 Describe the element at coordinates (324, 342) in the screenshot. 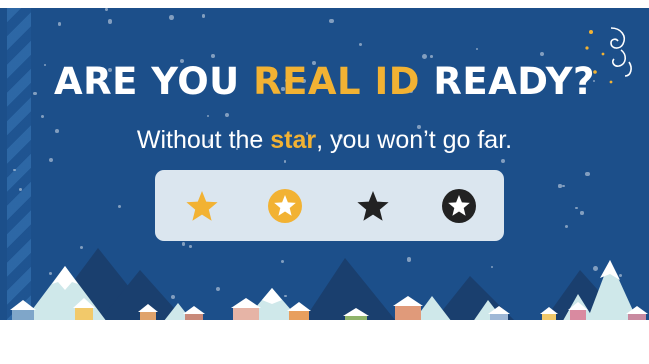

I see `snow-ground` at that location.